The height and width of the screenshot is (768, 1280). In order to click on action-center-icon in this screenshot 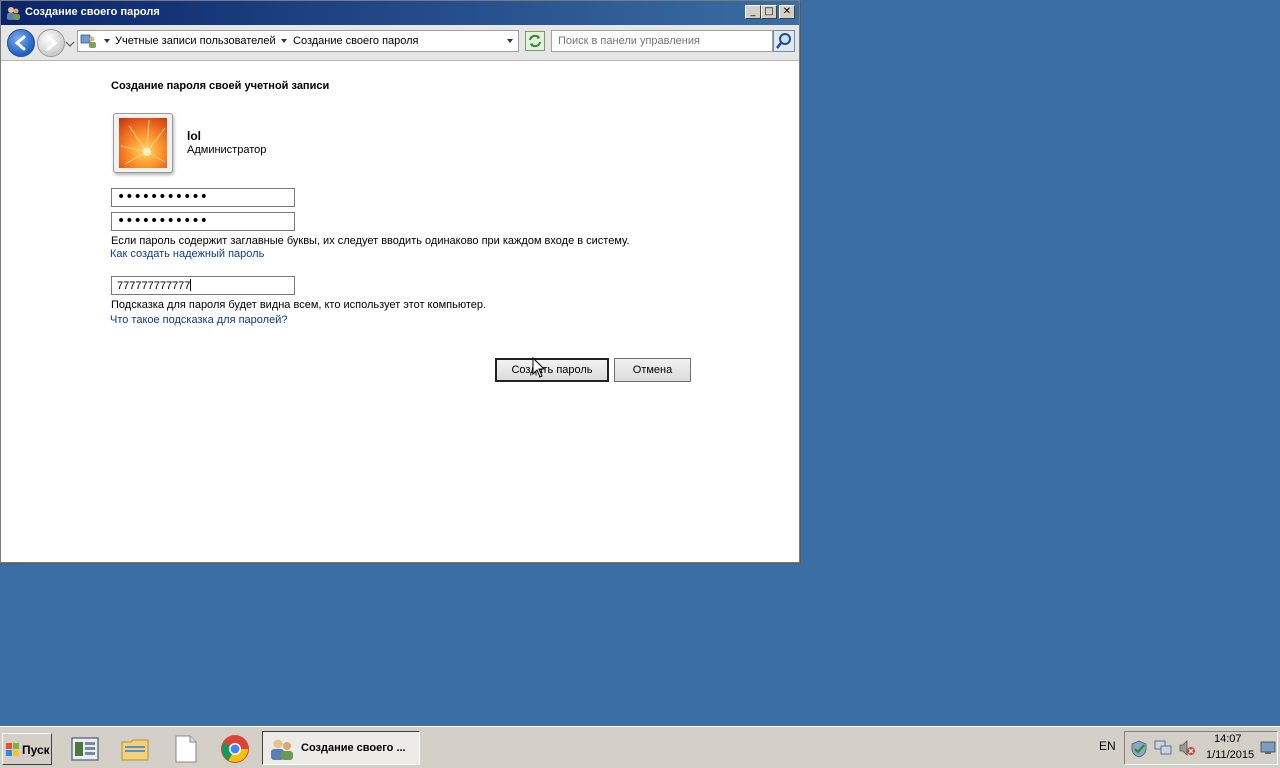, I will do `click(1139, 749)`.